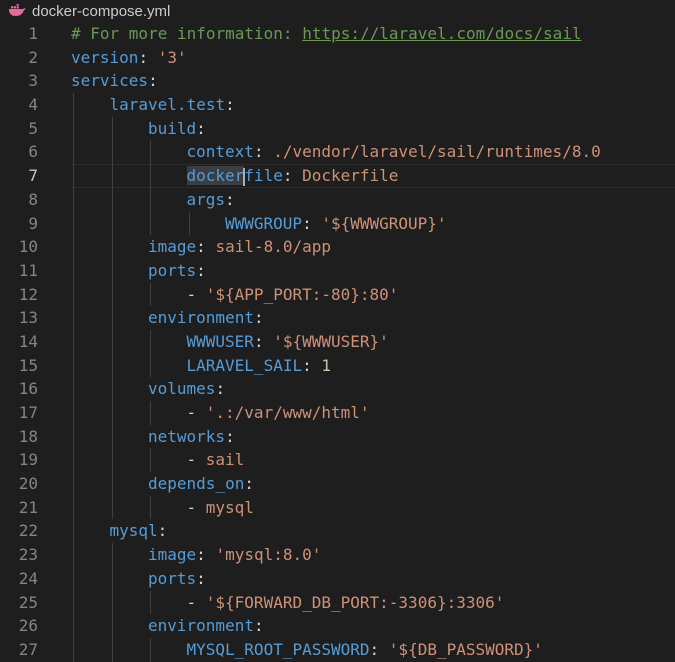  What do you see at coordinates (129, 58) in the screenshot?
I see `code-content: version: '3'` at bounding box center [129, 58].